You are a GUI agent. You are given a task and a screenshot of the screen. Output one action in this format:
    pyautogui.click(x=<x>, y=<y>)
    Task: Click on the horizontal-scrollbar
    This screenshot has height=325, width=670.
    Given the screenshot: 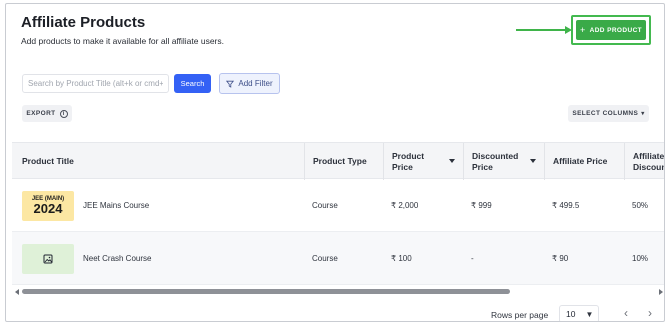 What is the action you would take?
    pyautogui.click(x=338, y=291)
    